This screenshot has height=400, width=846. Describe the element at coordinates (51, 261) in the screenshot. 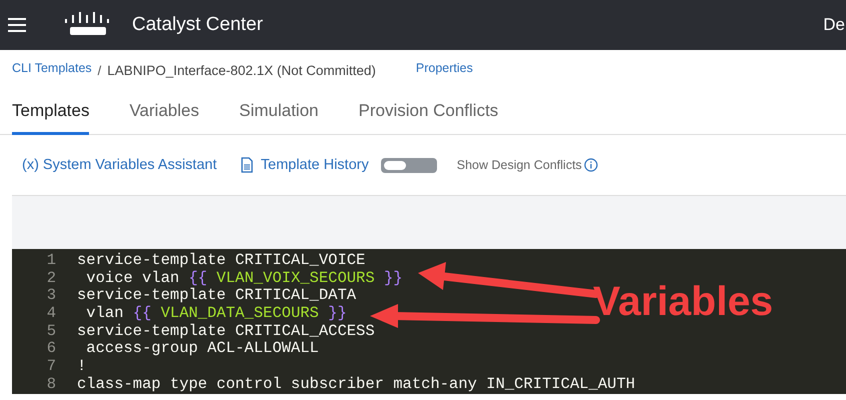

I see `line-number: 1` at that location.